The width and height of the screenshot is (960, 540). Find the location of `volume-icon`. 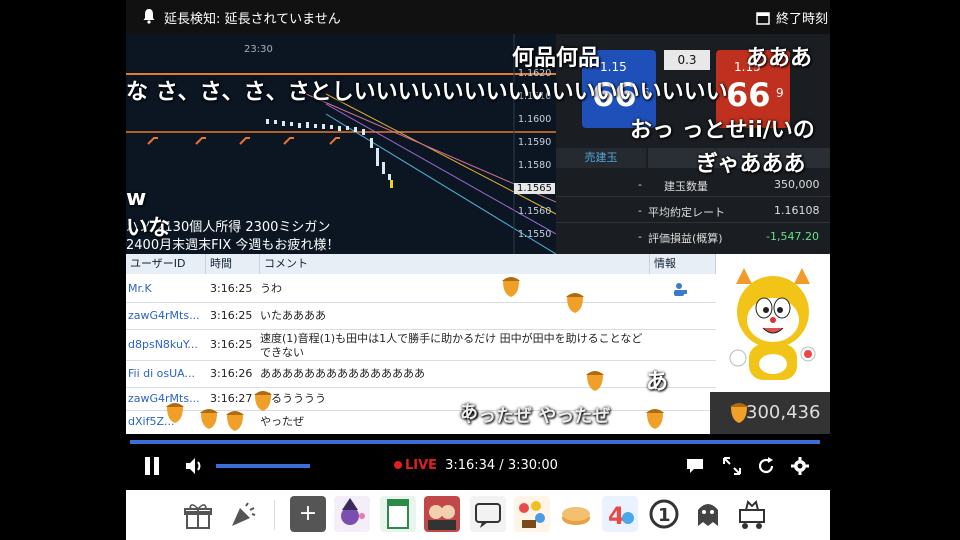

volume-icon is located at coordinates (195, 466).